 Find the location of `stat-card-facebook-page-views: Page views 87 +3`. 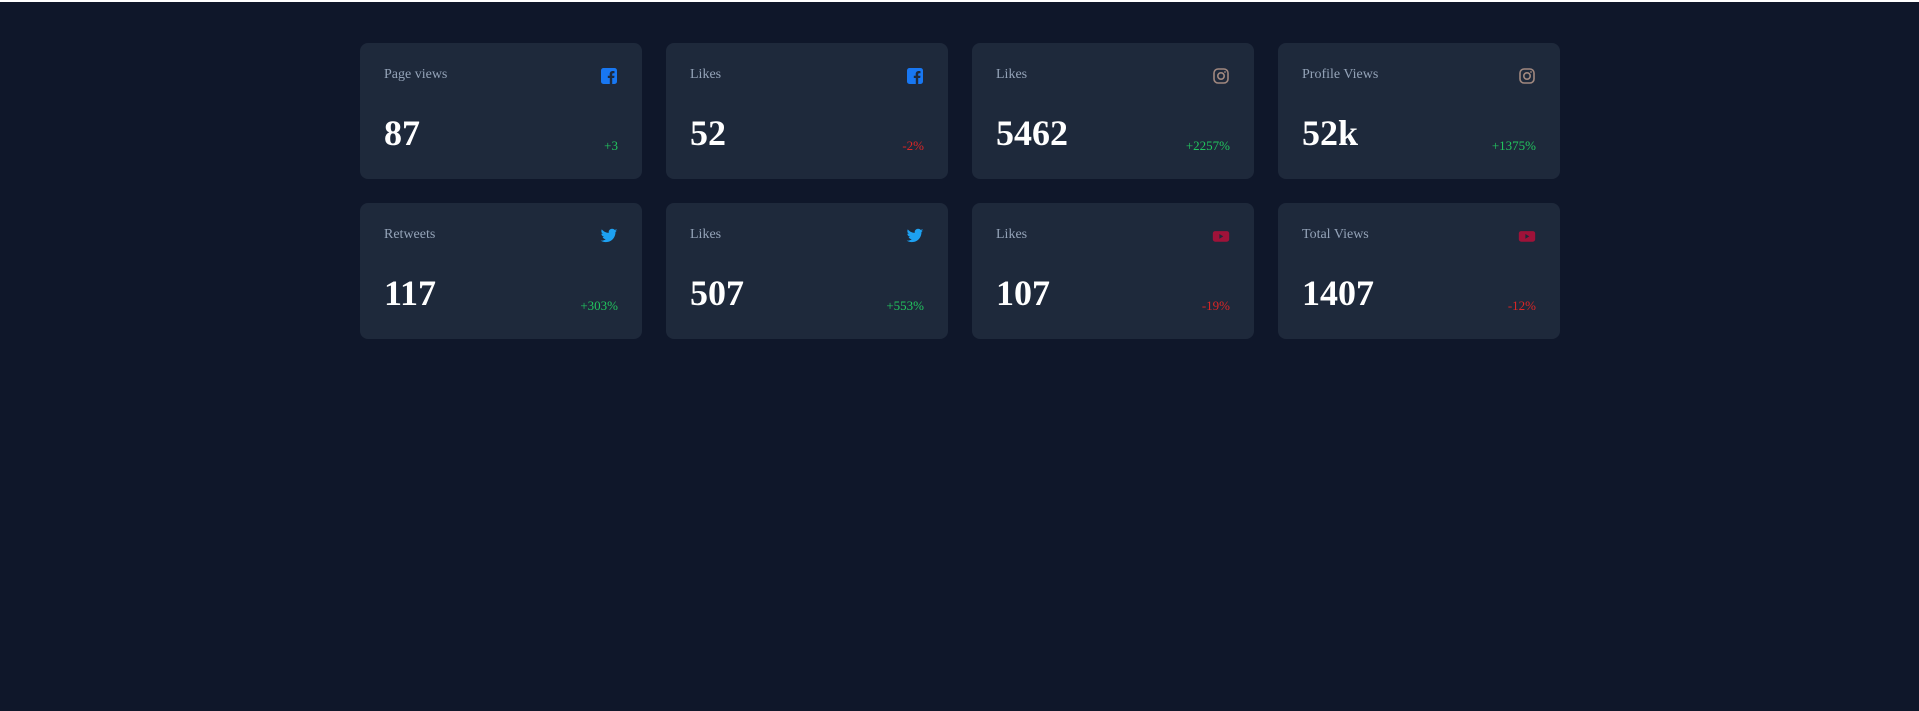

stat-card-facebook-page-views: Page views 87 +3 is located at coordinates (501, 111).